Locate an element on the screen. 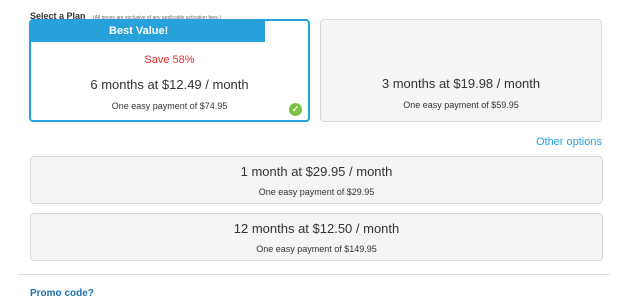 This screenshot has height=300, width=620. best-value-ribbon: Best Value! is located at coordinates (154, 31).